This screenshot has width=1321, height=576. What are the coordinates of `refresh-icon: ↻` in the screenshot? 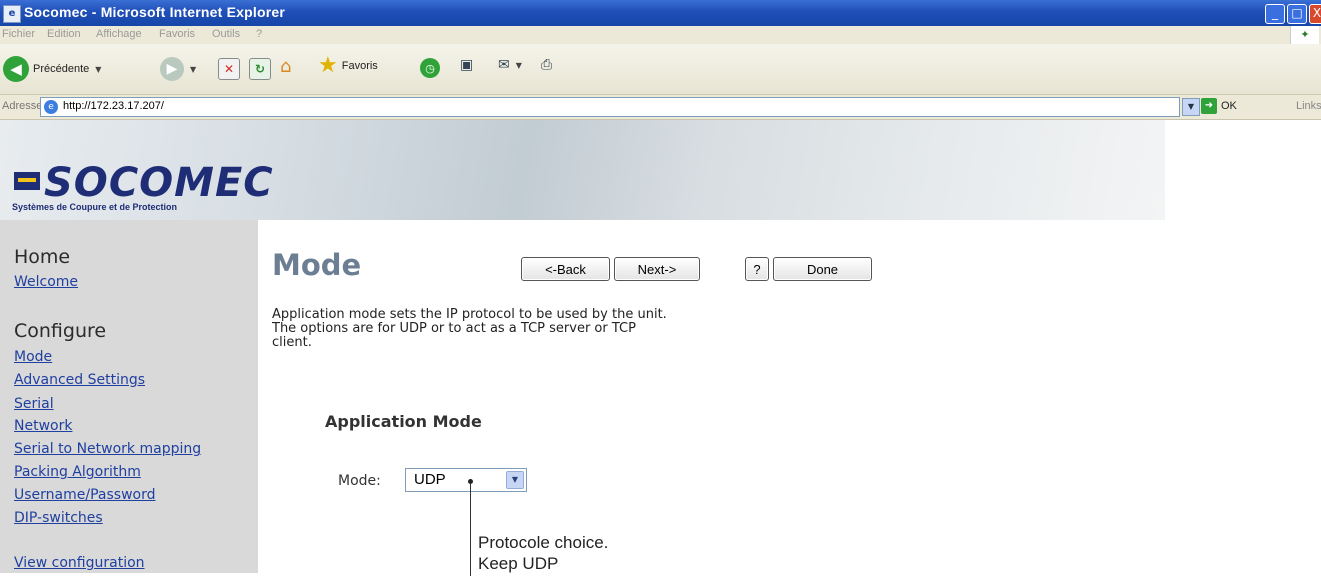 It's located at (260, 69).